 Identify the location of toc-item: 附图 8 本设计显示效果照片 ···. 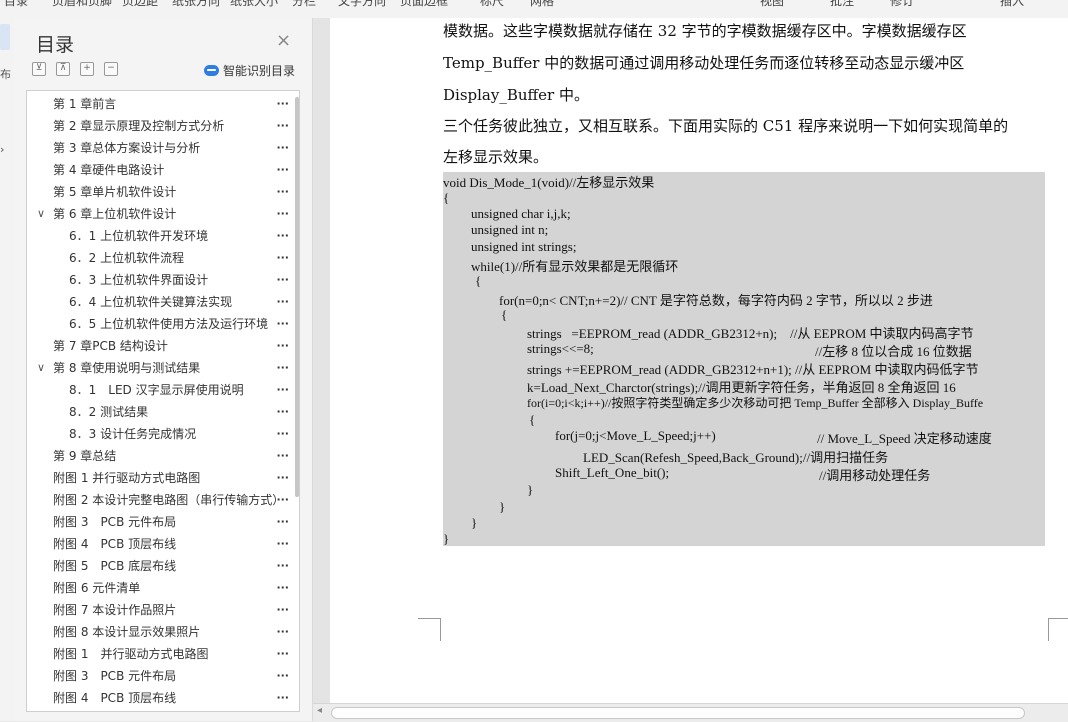
(158, 632).